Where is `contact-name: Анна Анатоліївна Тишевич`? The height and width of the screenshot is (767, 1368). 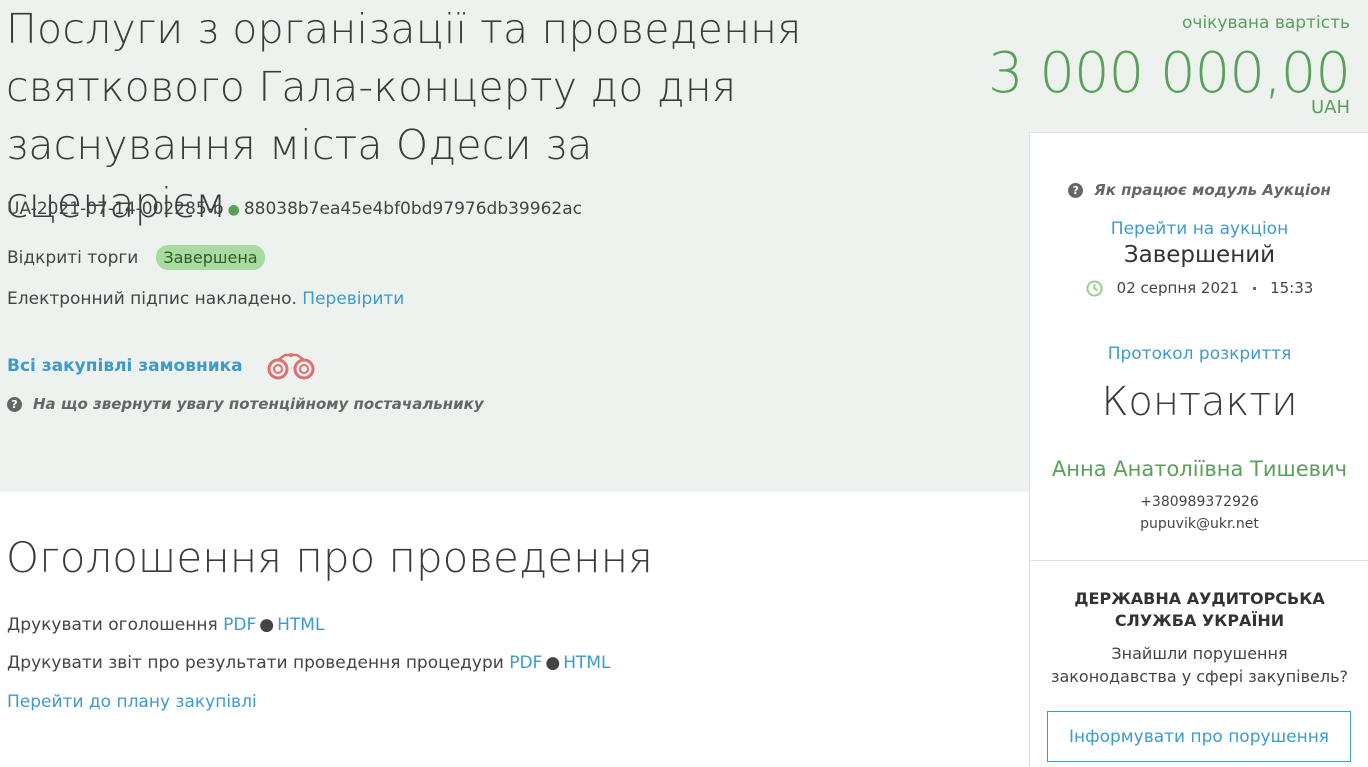
contact-name: Анна Анатоліївна Тишевич is located at coordinates (1199, 469).